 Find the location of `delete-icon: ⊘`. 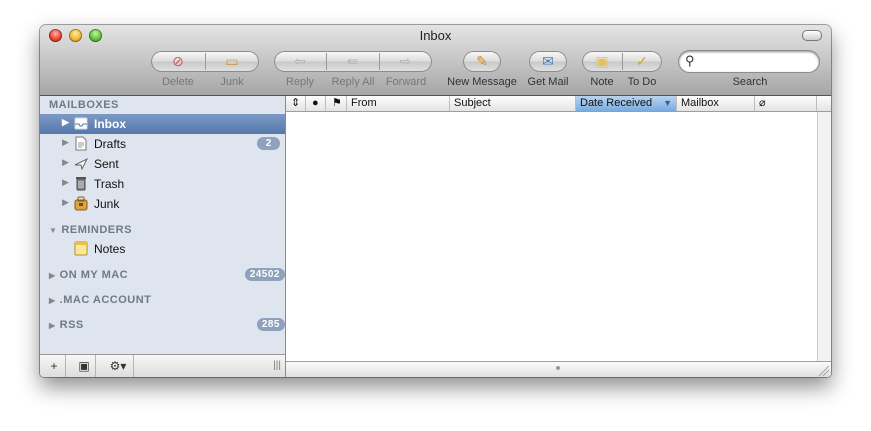

delete-icon: ⊘ is located at coordinates (178, 61).